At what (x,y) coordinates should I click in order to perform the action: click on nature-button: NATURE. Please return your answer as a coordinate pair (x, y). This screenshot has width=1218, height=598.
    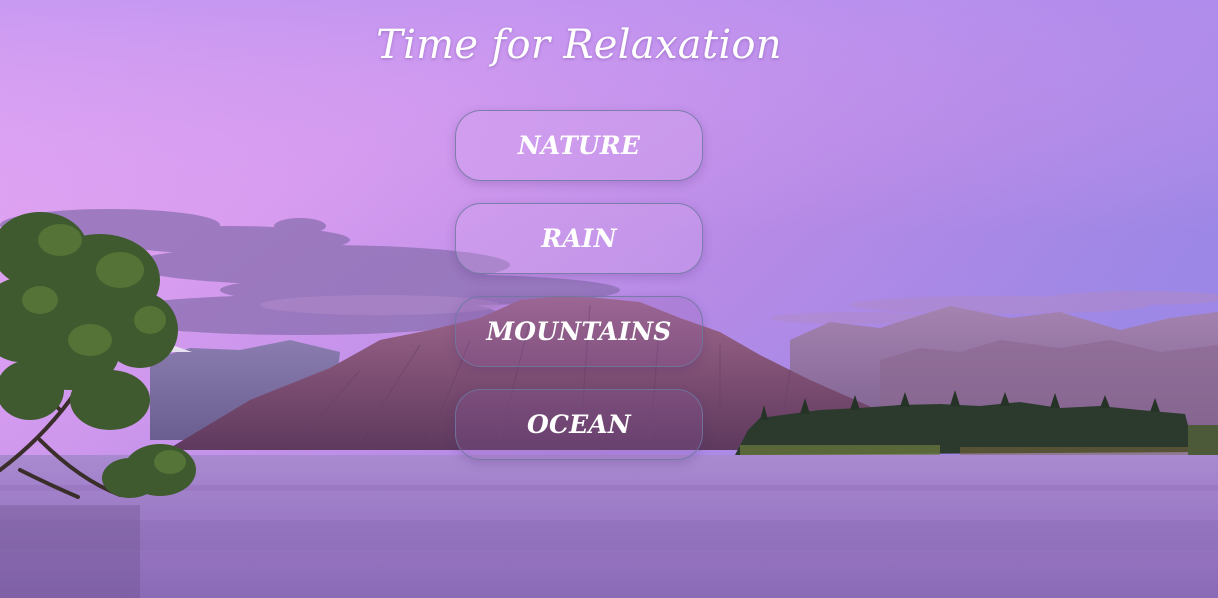
    Looking at the image, I should click on (579, 145).